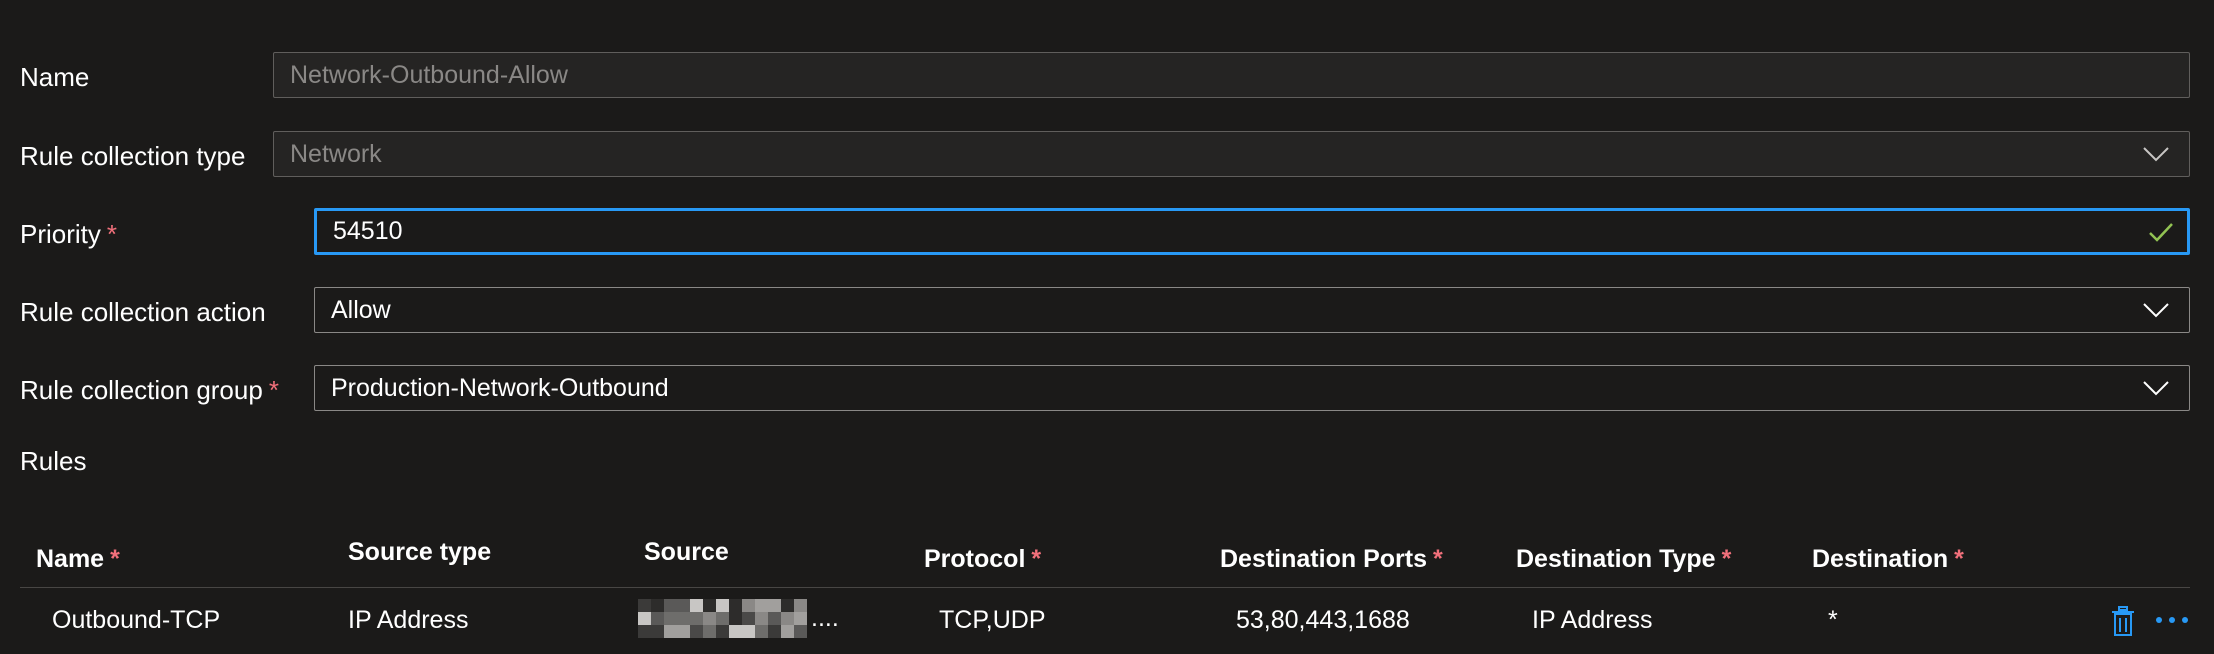 This screenshot has height=654, width=2214. I want to click on name-value: Network-Outbound-Allow, so click(429, 74).